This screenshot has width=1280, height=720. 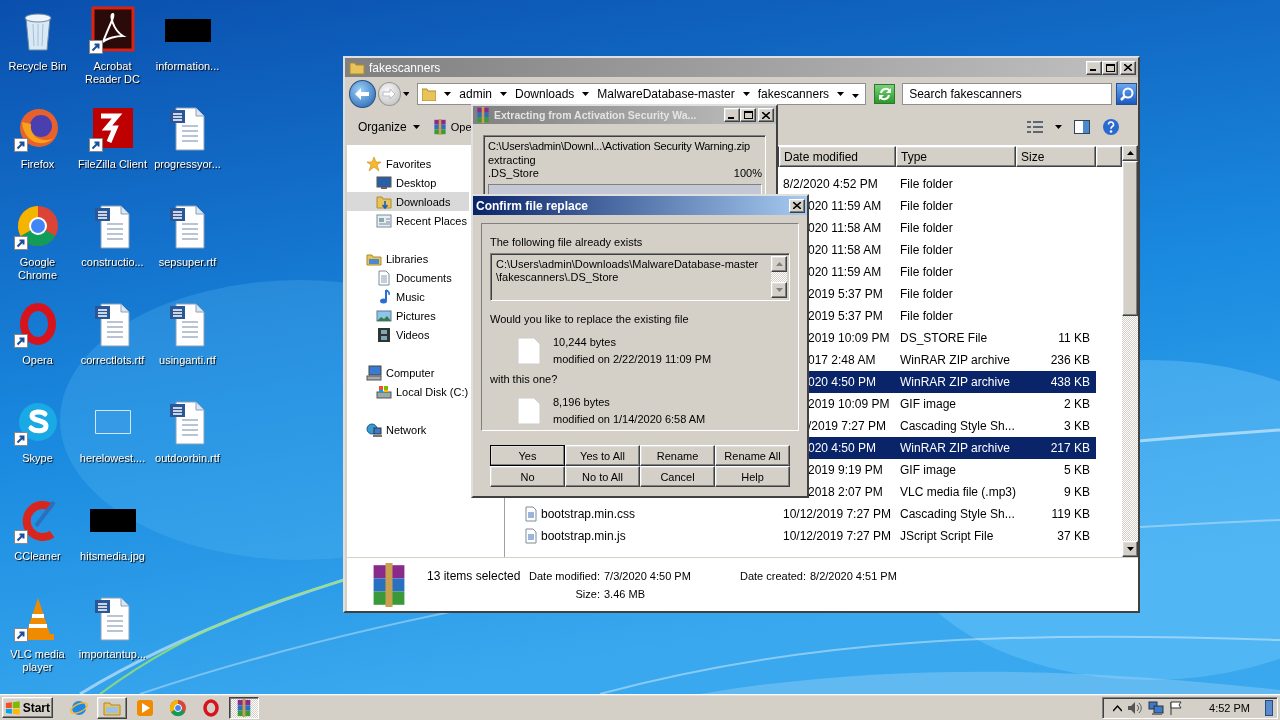 I want to click on table-cell: JScript Script File, so click(x=947, y=536).